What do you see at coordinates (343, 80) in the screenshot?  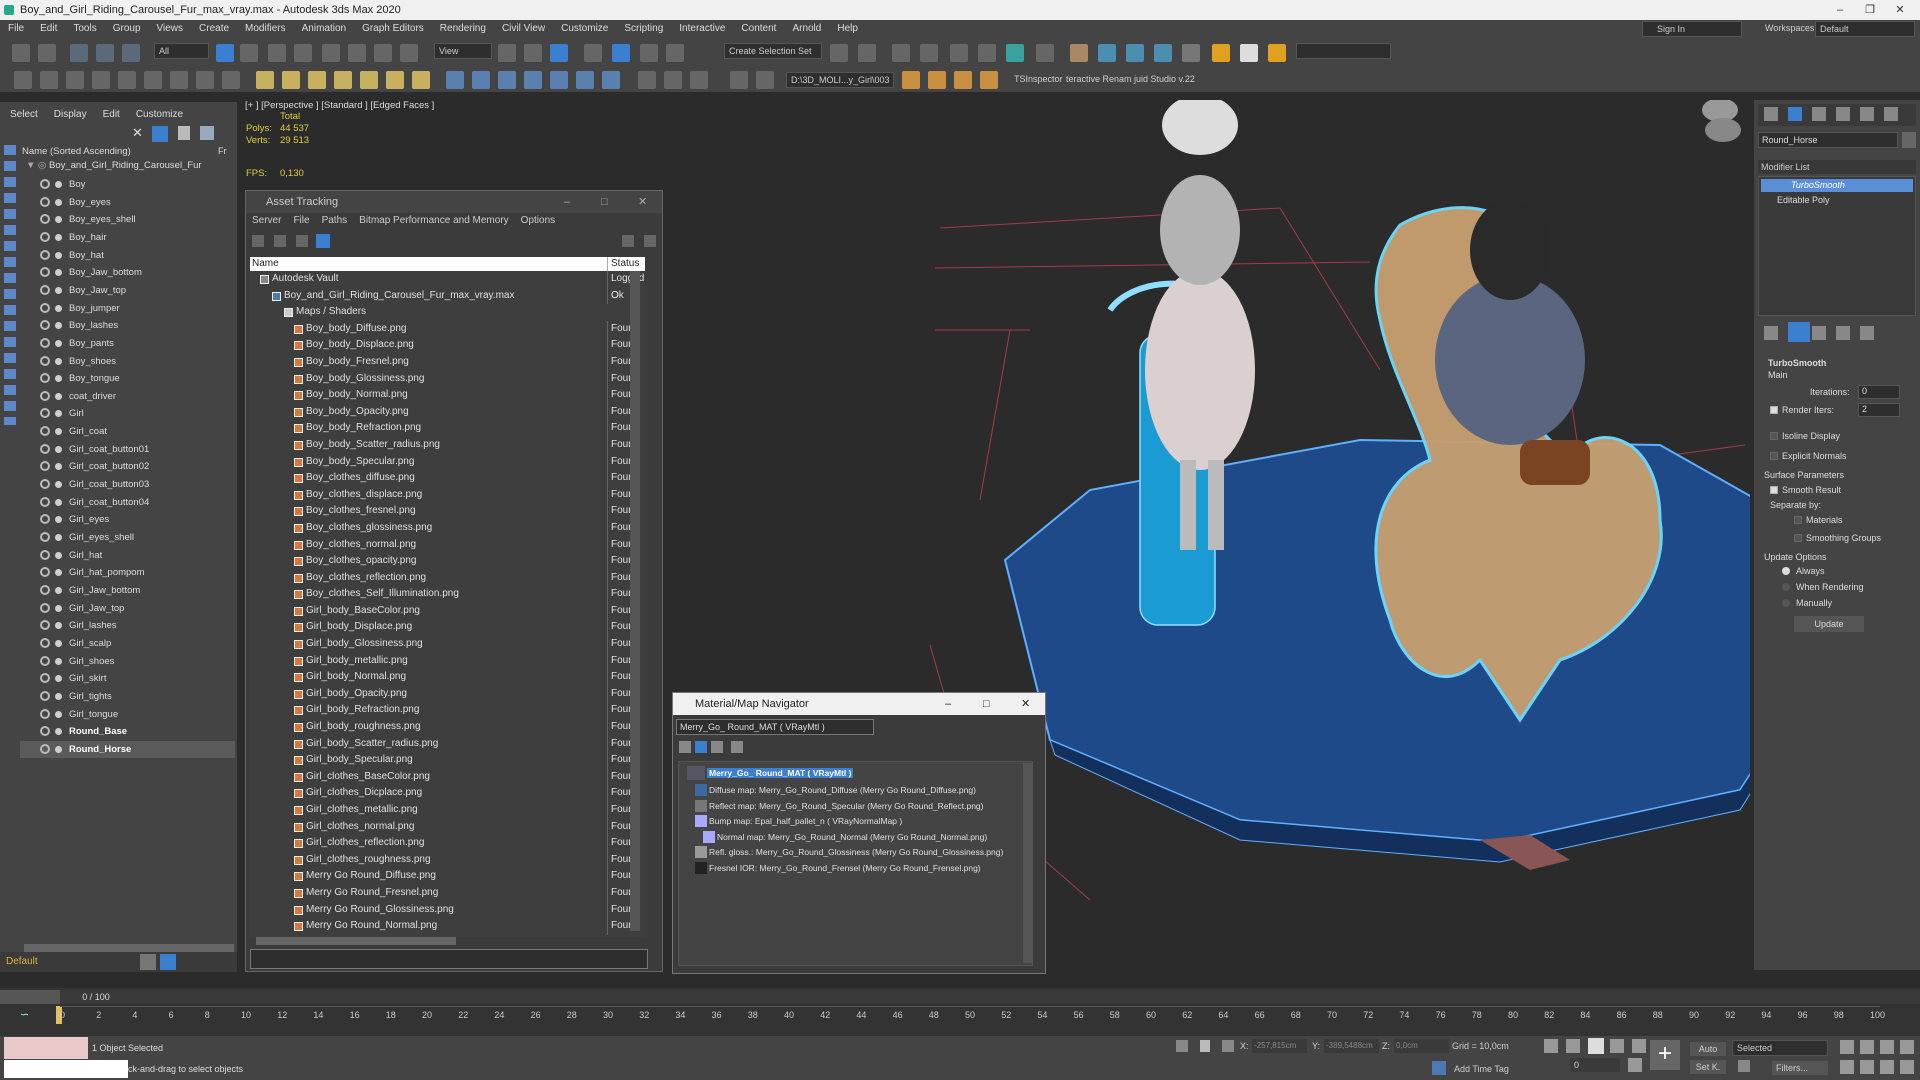 I see `torus-icon` at bounding box center [343, 80].